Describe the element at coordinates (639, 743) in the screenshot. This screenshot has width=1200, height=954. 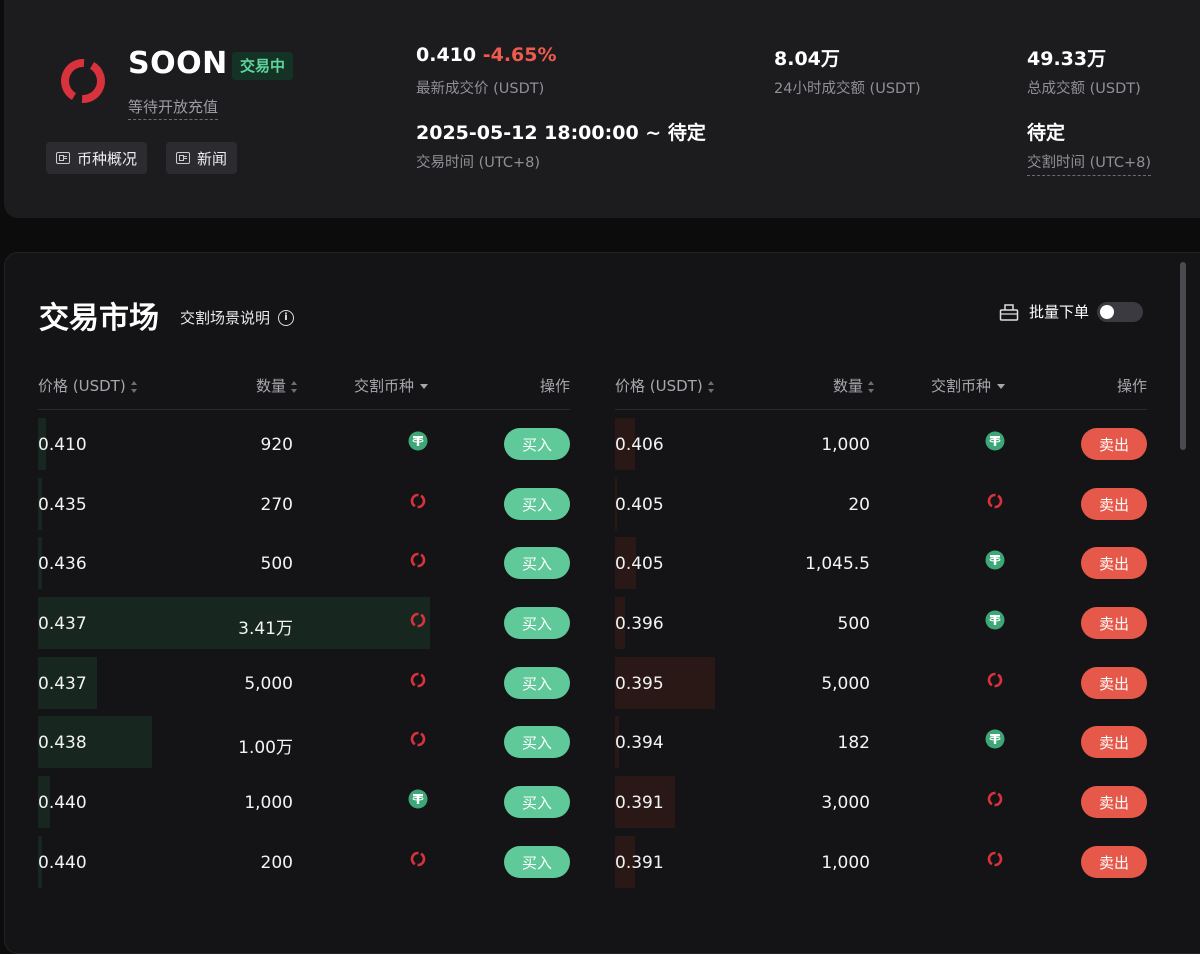
I see `order-price: 0.394` at that location.